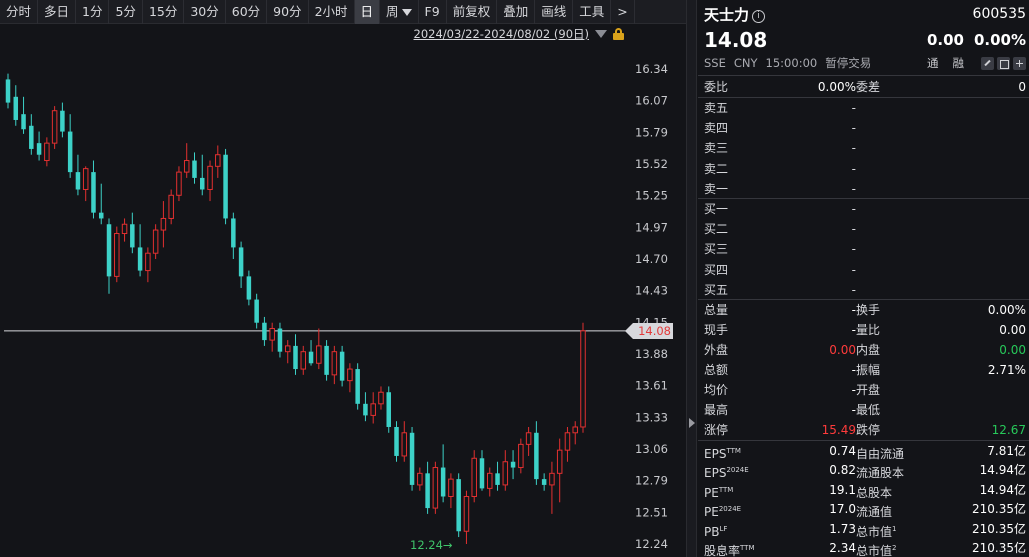 The image size is (1029, 557). What do you see at coordinates (205, 12) in the screenshot?
I see `toolbar-btn-5: 30分` at bounding box center [205, 12].